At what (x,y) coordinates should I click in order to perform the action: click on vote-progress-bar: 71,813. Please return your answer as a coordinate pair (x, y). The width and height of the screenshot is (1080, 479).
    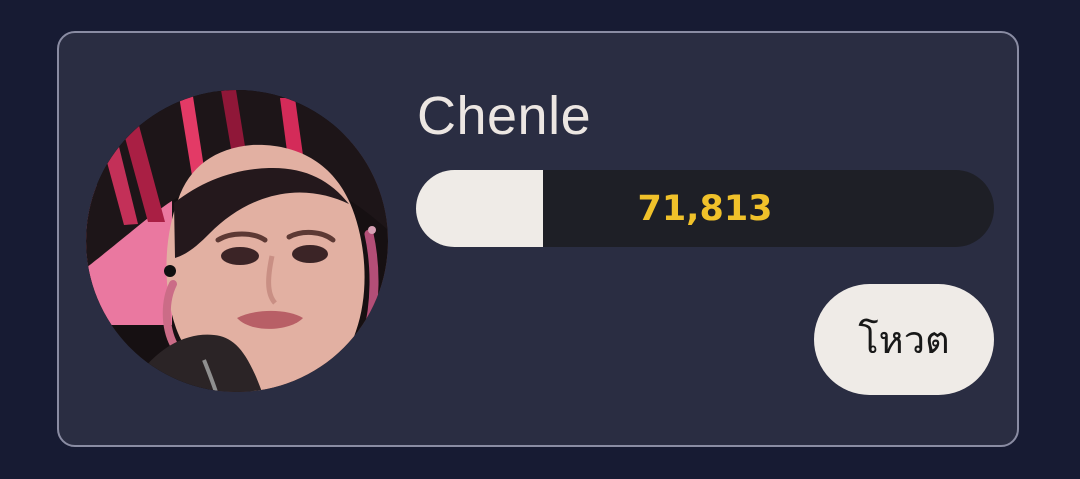
    Looking at the image, I should click on (705, 208).